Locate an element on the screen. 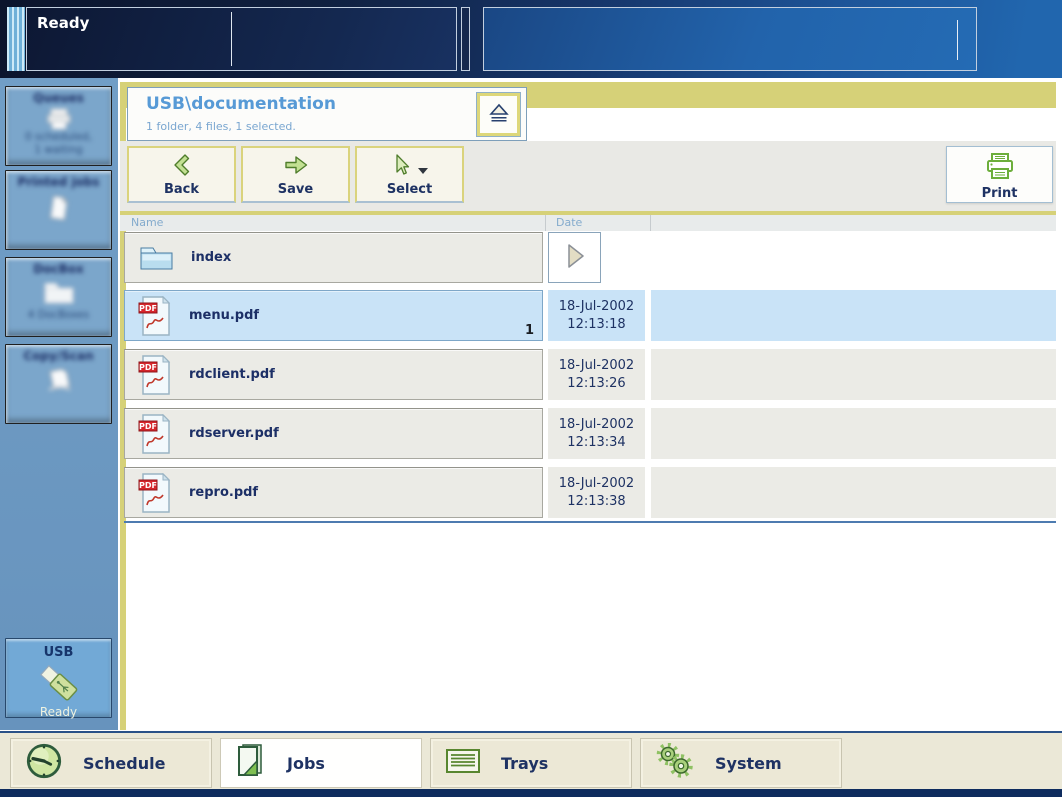  file-time-value: 12:13:26 is located at coordinates (596, 383).